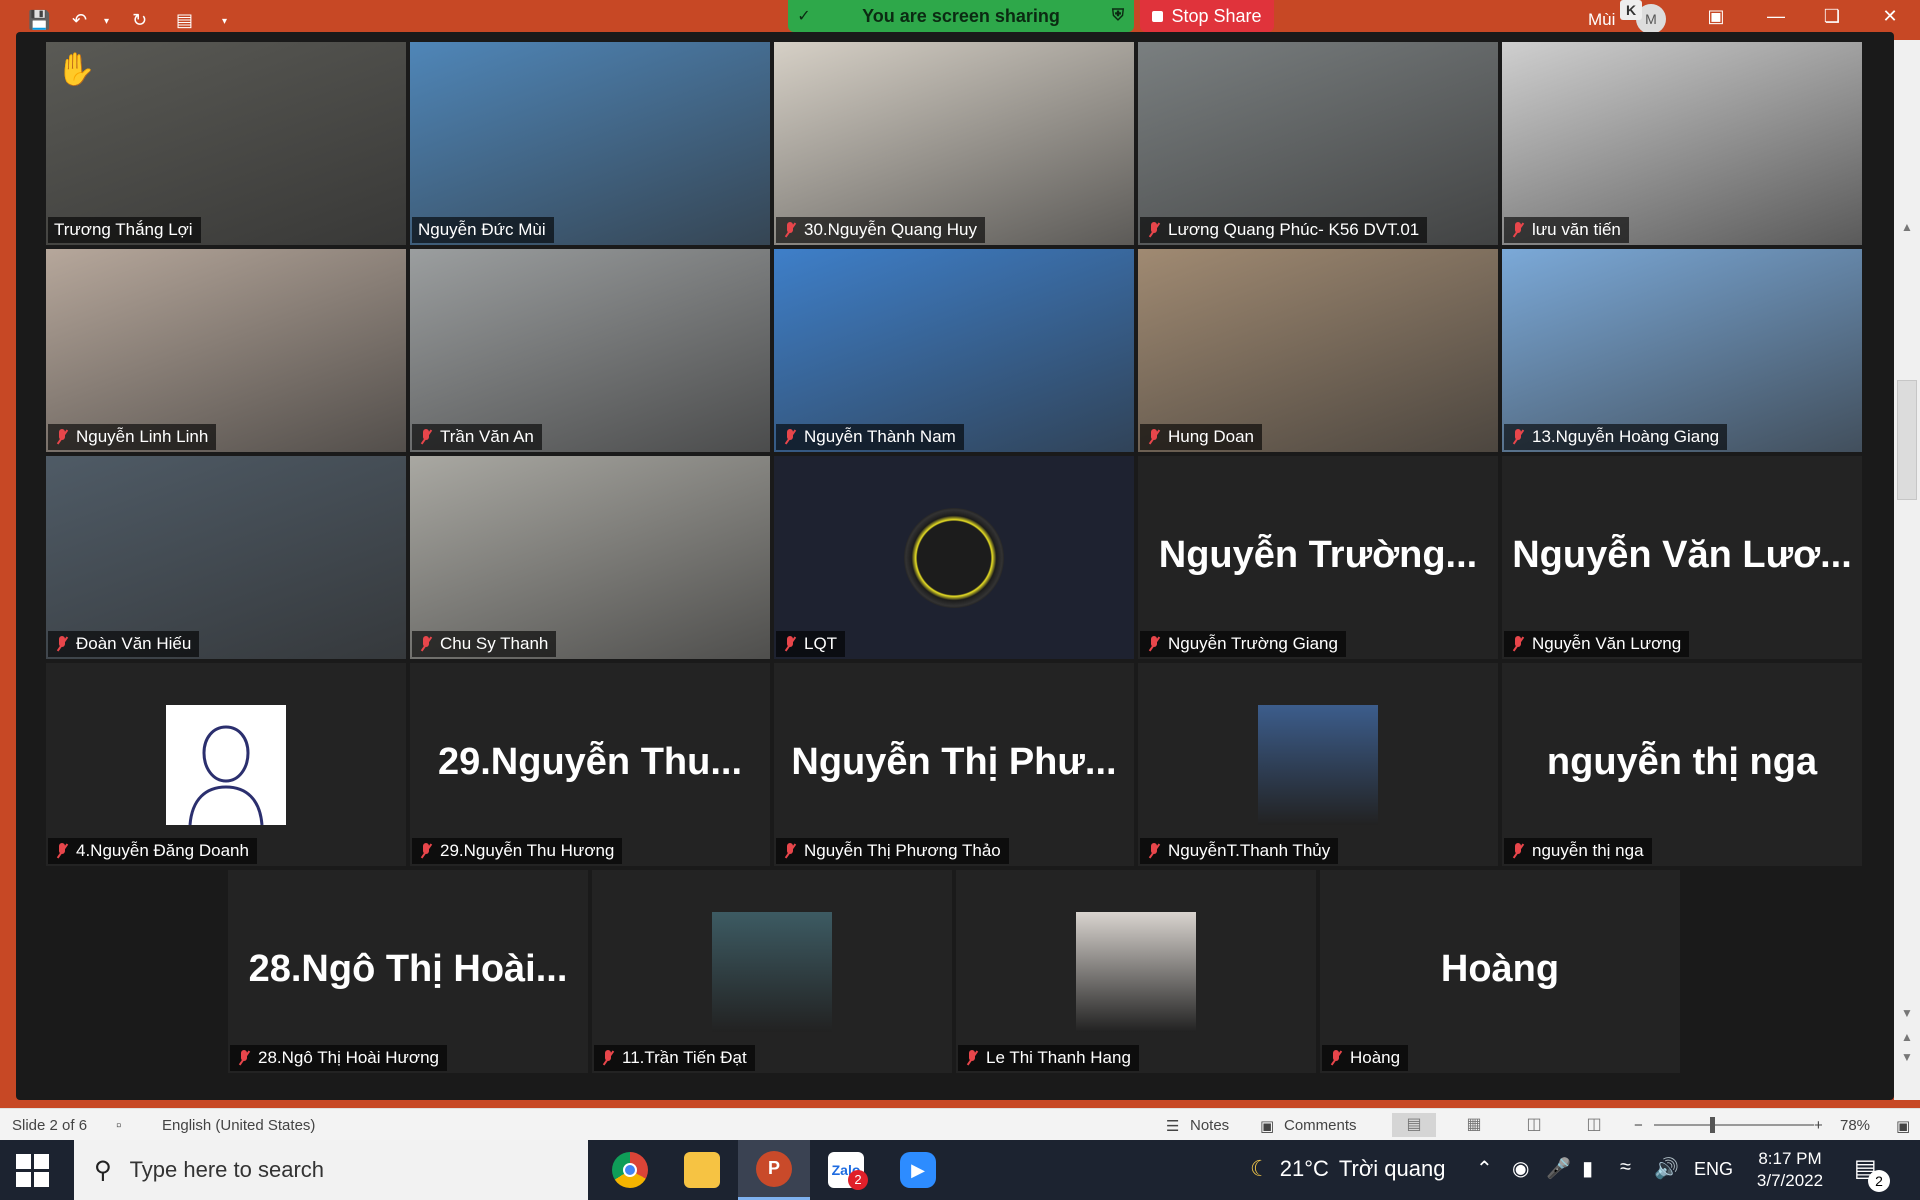  Describe the element at coordinates (1318, 350) in the screenshot. I see `participant-tile: Hung Doan` at that location.